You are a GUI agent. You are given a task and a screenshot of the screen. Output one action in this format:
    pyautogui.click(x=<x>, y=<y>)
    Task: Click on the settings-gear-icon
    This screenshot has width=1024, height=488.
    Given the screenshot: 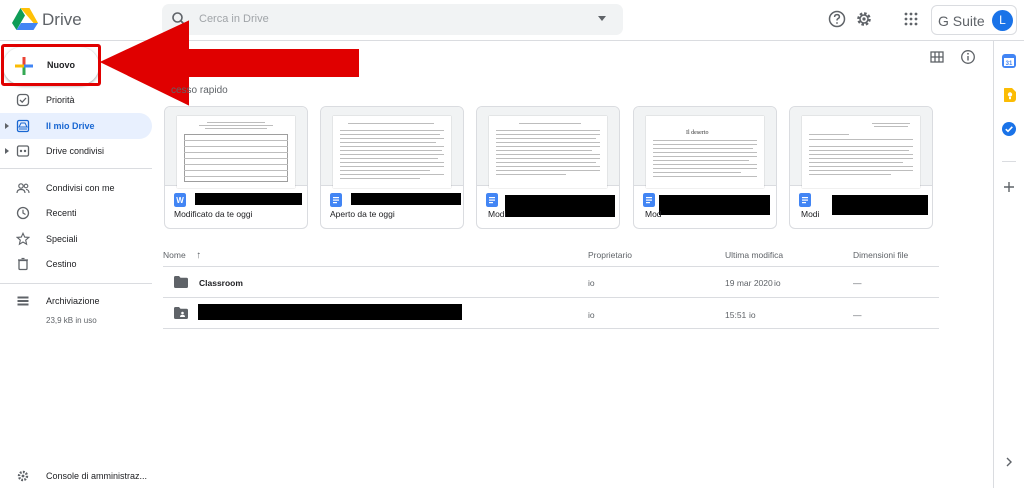 What is the action you would take?
    pyautogui.click(x=864, y=19)
    